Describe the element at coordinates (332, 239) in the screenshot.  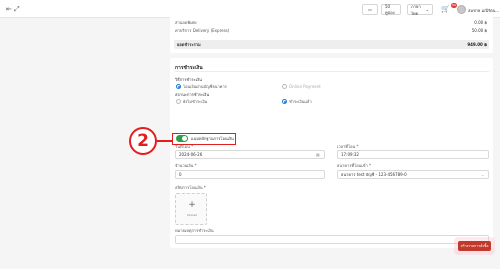
I see `payment-note-input` at that location.